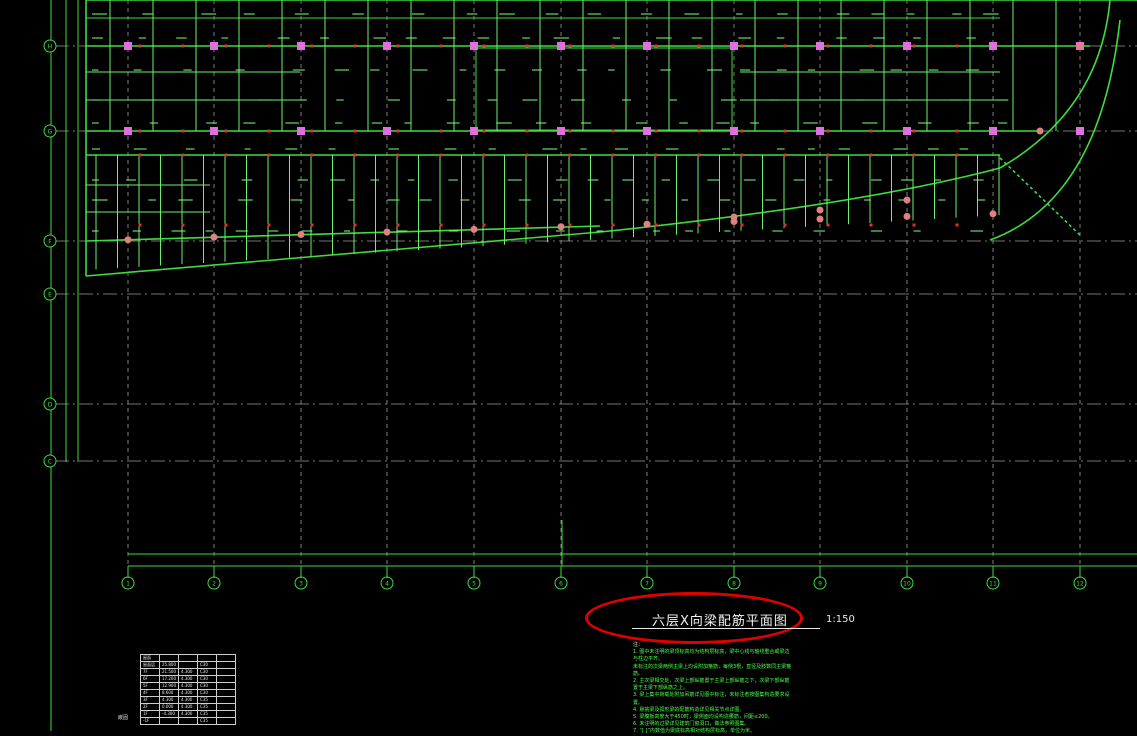 The image size is (1137, 736). Describe the element at coordinates (474, 584) in the screenshot. I see `axis-label: 5` at that location.